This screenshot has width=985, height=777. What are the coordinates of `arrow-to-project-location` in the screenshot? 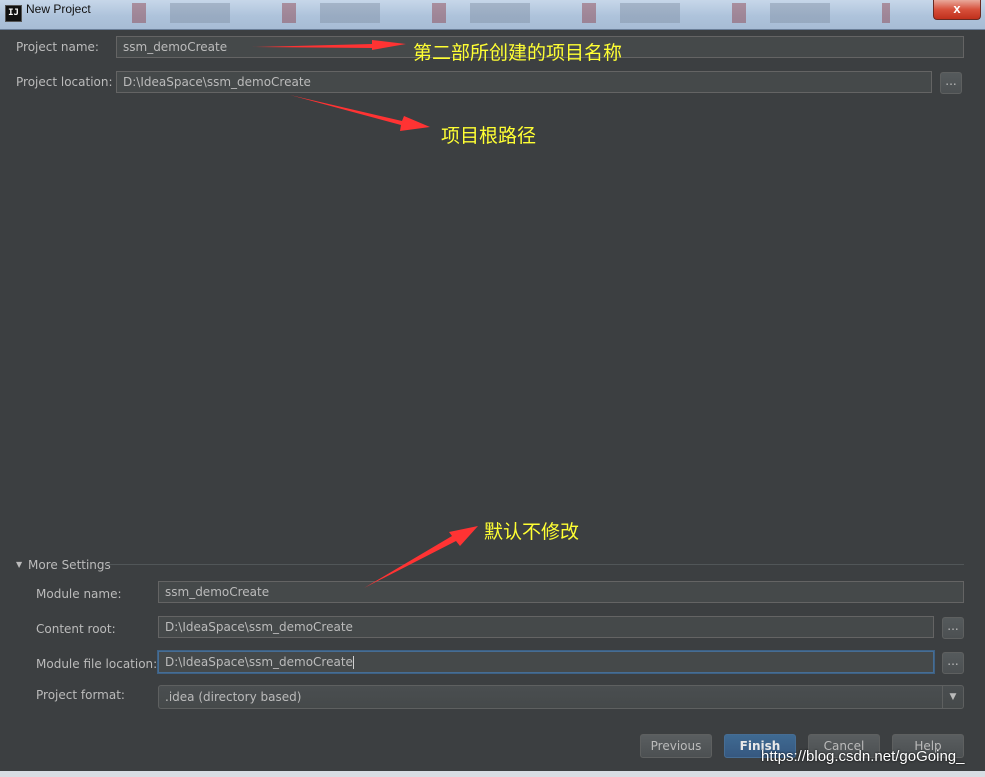 It's located at (360, 113).